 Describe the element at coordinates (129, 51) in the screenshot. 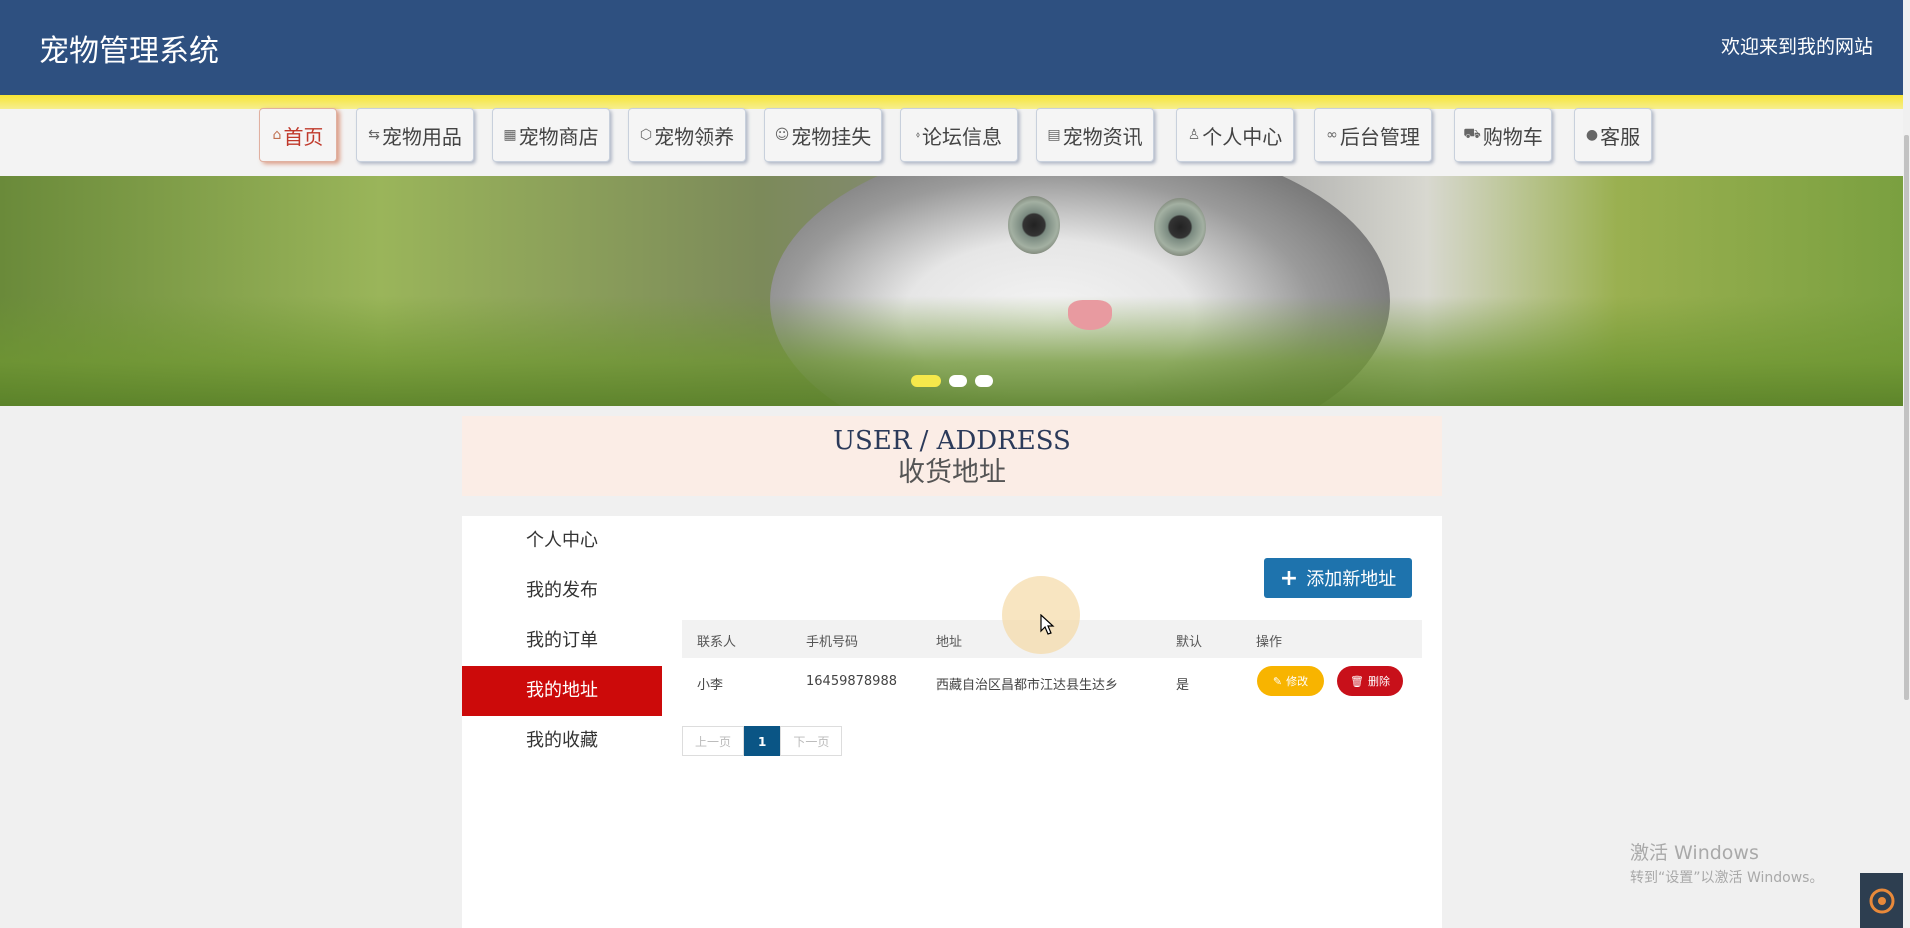

I see `site-title: 宠物管理系统` at that location.